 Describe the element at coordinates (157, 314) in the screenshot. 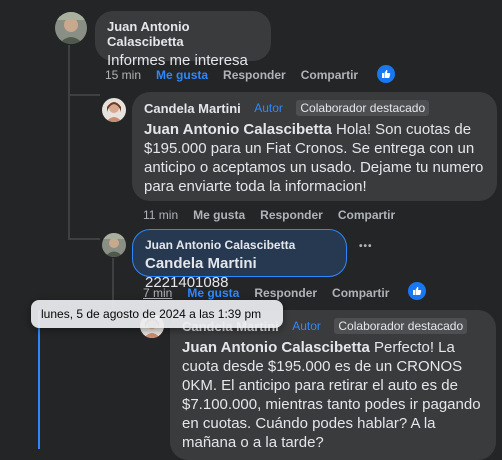

I see `timestamp-tooltip: lunes, 5 de agosto de 2024 a las 1:39 pm` at that location.